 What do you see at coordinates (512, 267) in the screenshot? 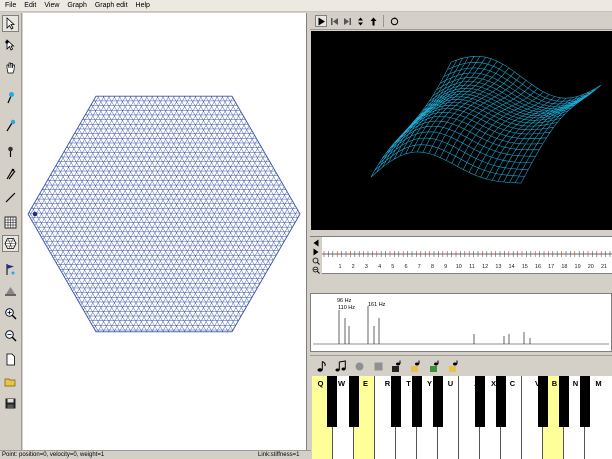
I see `timeline-tick-label: 14` at bounding box center [512, 267].